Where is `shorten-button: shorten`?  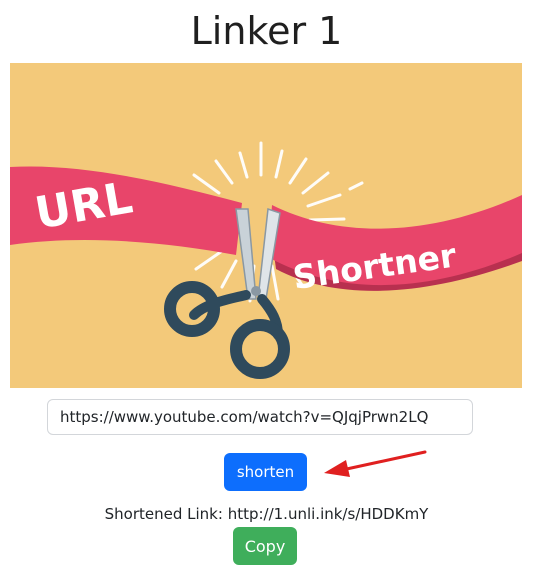
shorten-button: shorten is located at coordinates (265, 472).